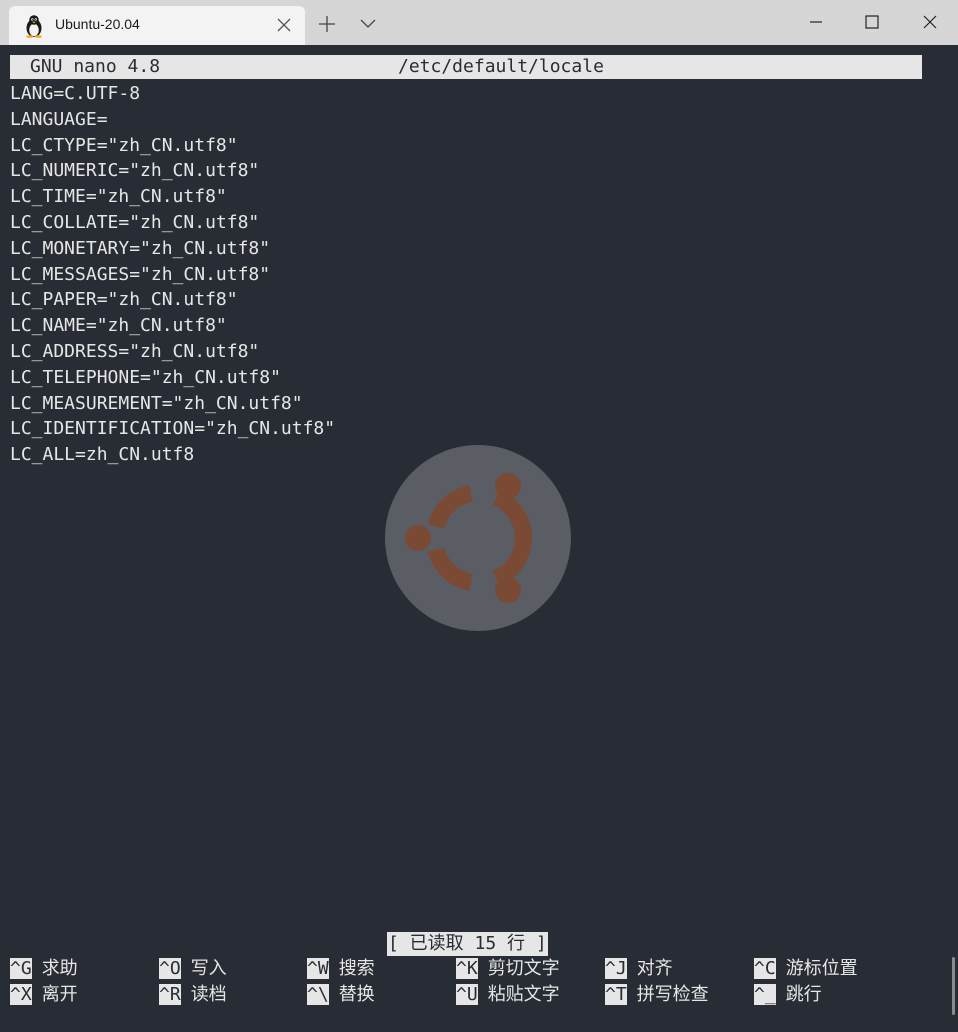 This screenshot has width=958, height=1032. I want to click on maximize-icon, so click(872, 22).